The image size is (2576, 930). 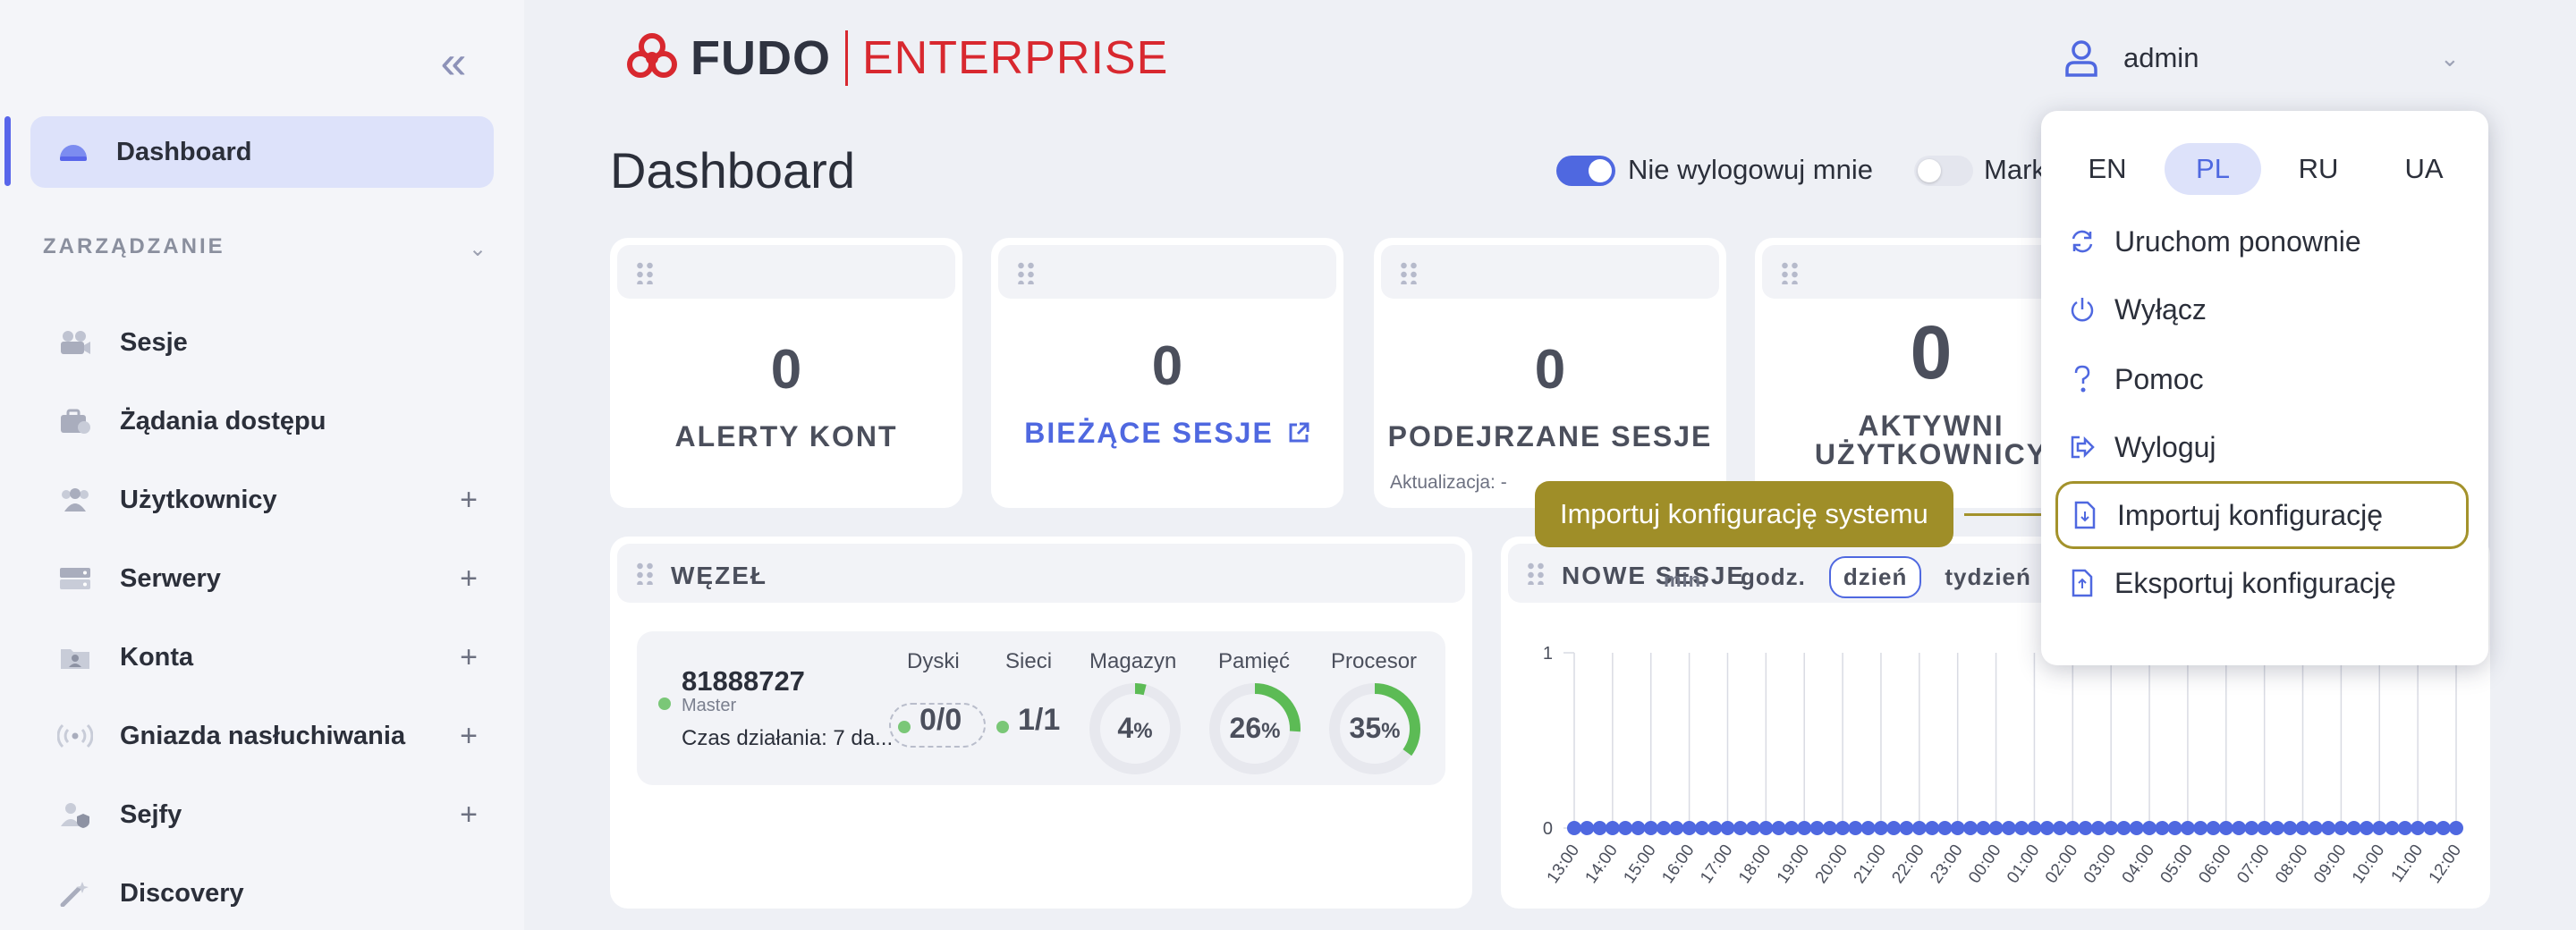 I want to click on help-icon, so click(x=2082, y=379).